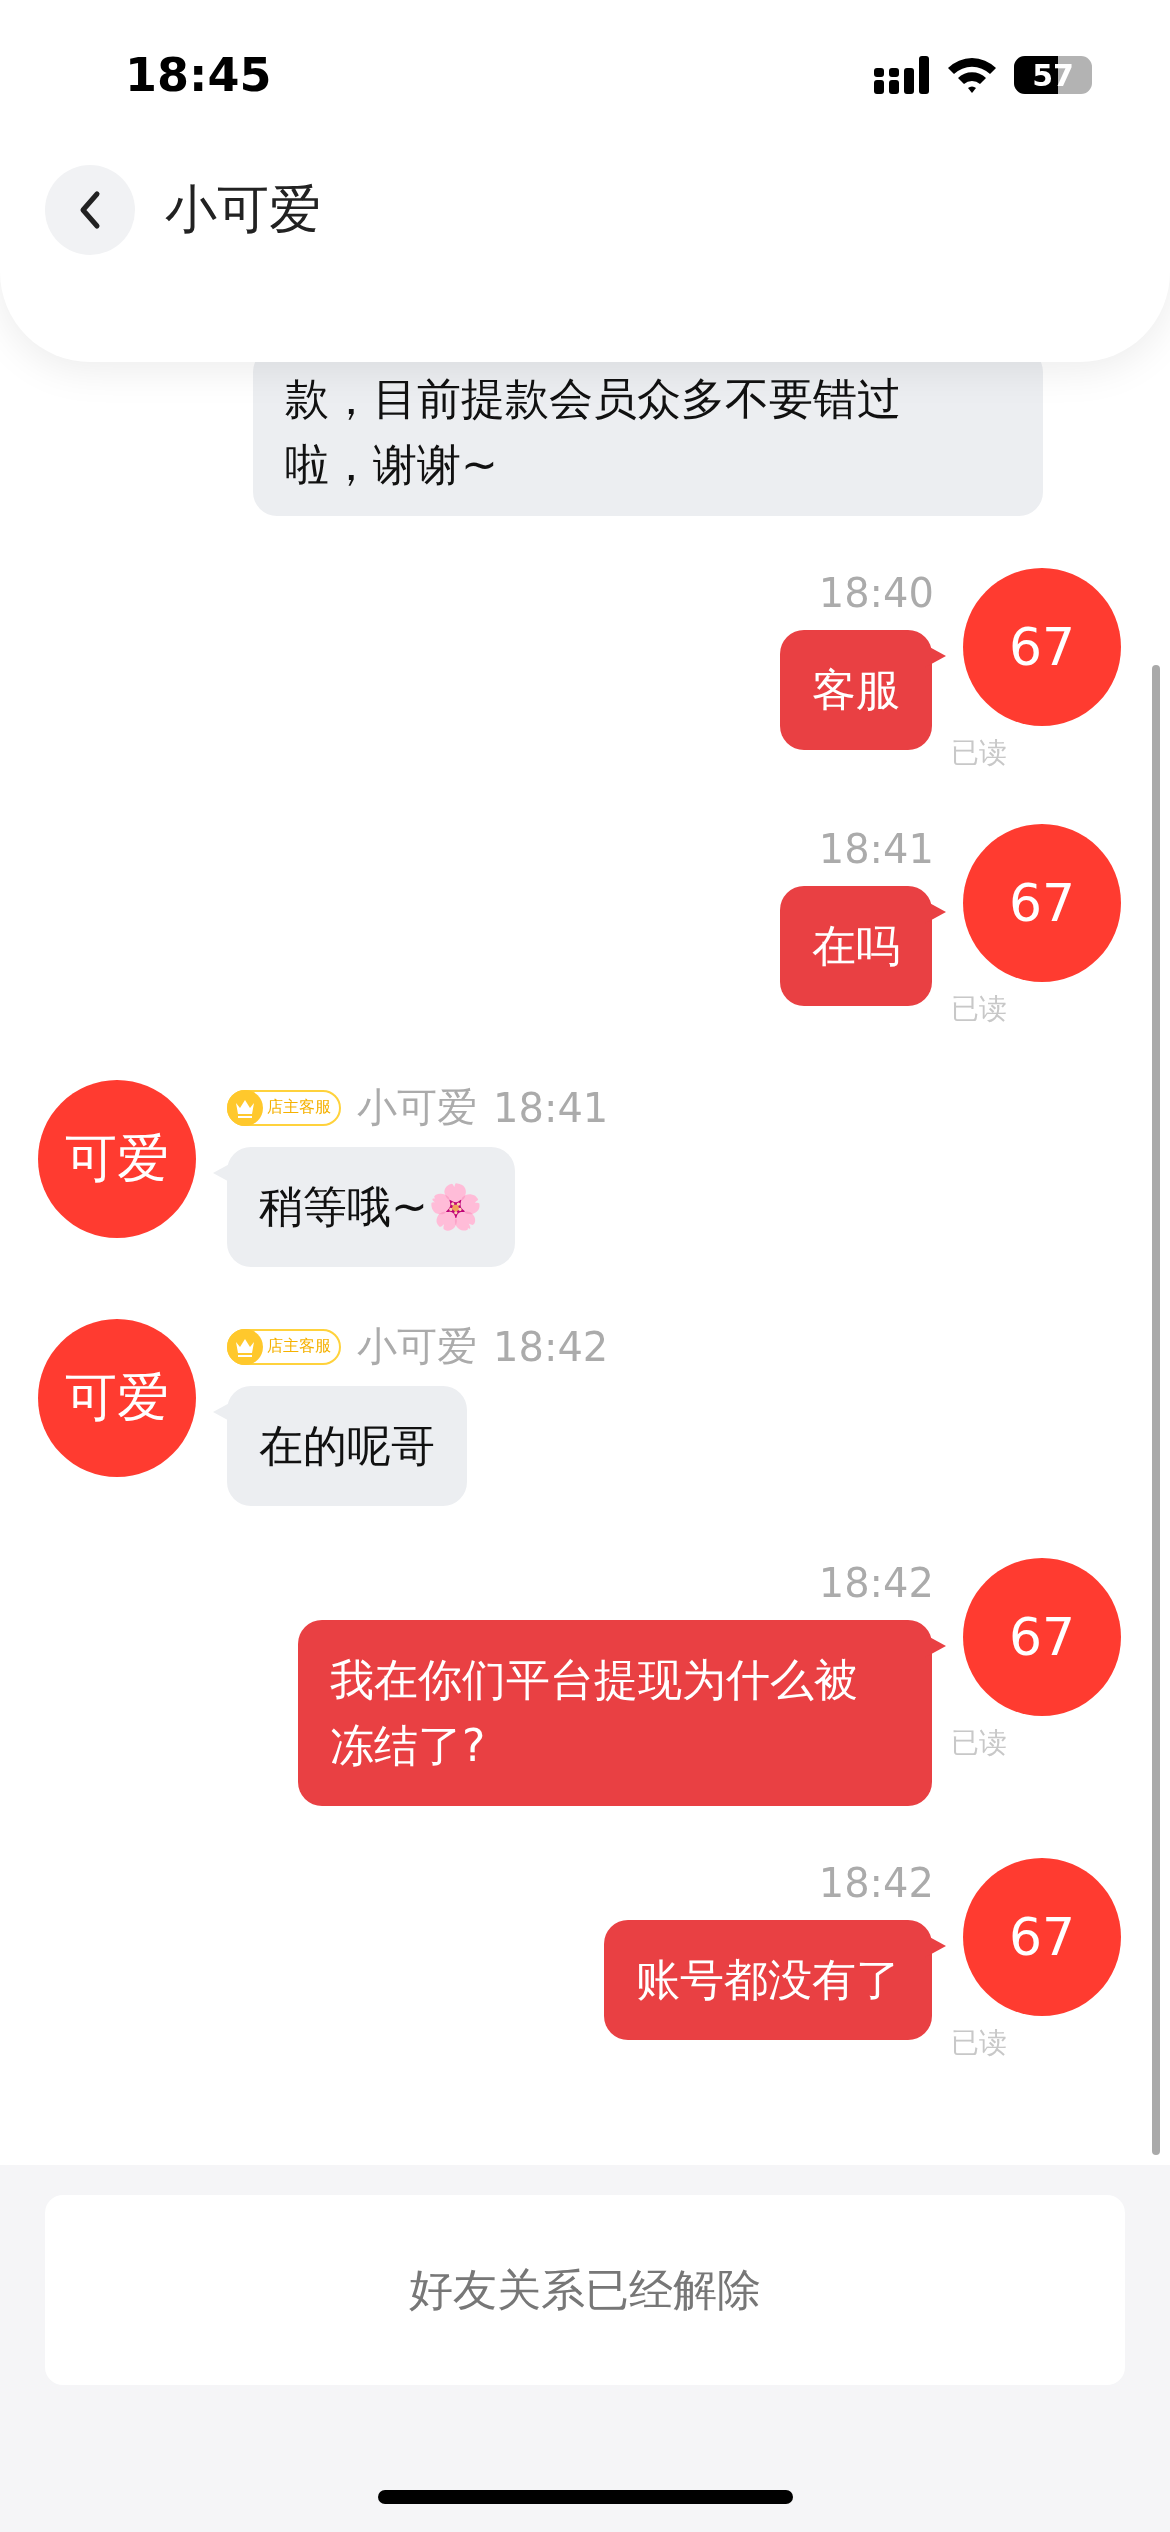 The height and width of the screenshot is (2532, 1170). Describe the element at coordinates (243, 209) in the screenshot. I see `chat-title: 小可爱` at that location.